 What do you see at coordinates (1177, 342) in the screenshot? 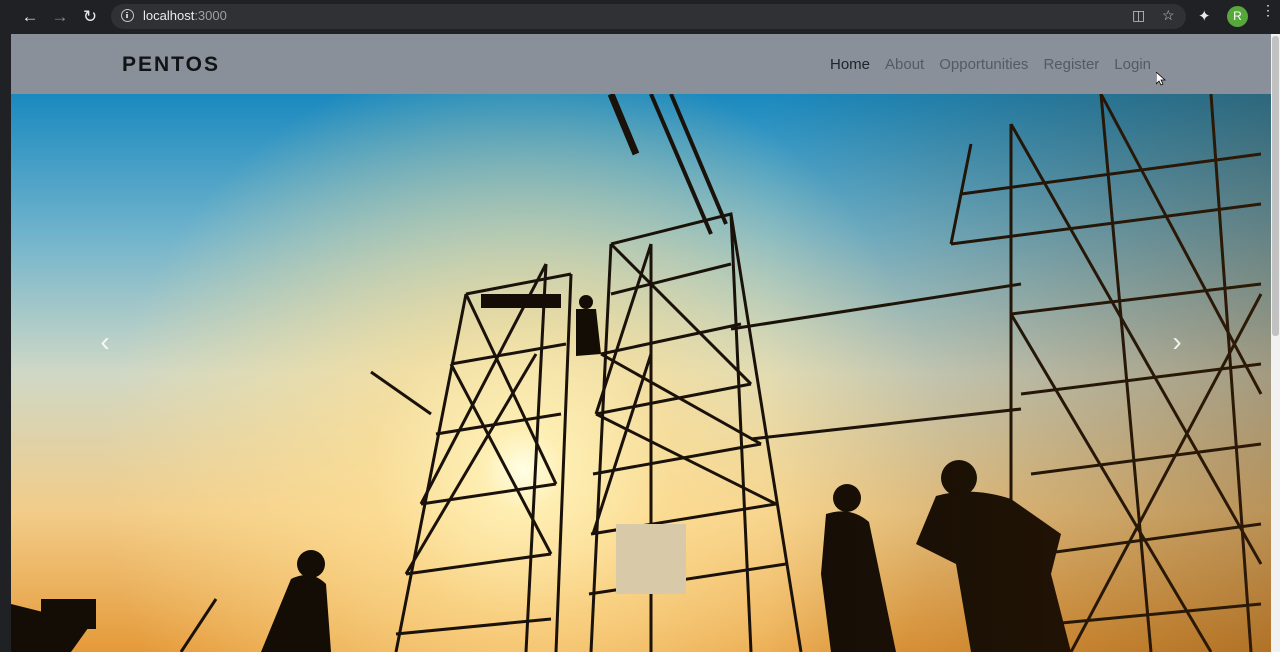
I see `carousel-next-button: ›` at bounding box center [1177, 342].